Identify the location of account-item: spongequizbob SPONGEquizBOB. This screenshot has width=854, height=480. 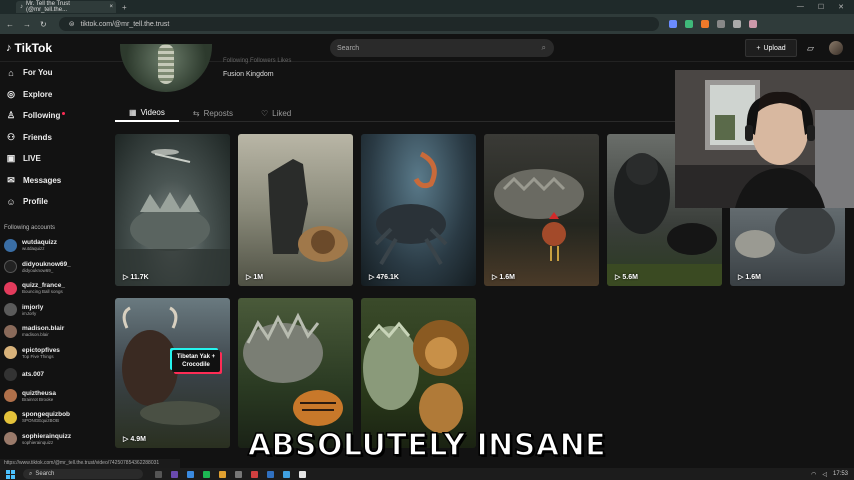
(55, 418).